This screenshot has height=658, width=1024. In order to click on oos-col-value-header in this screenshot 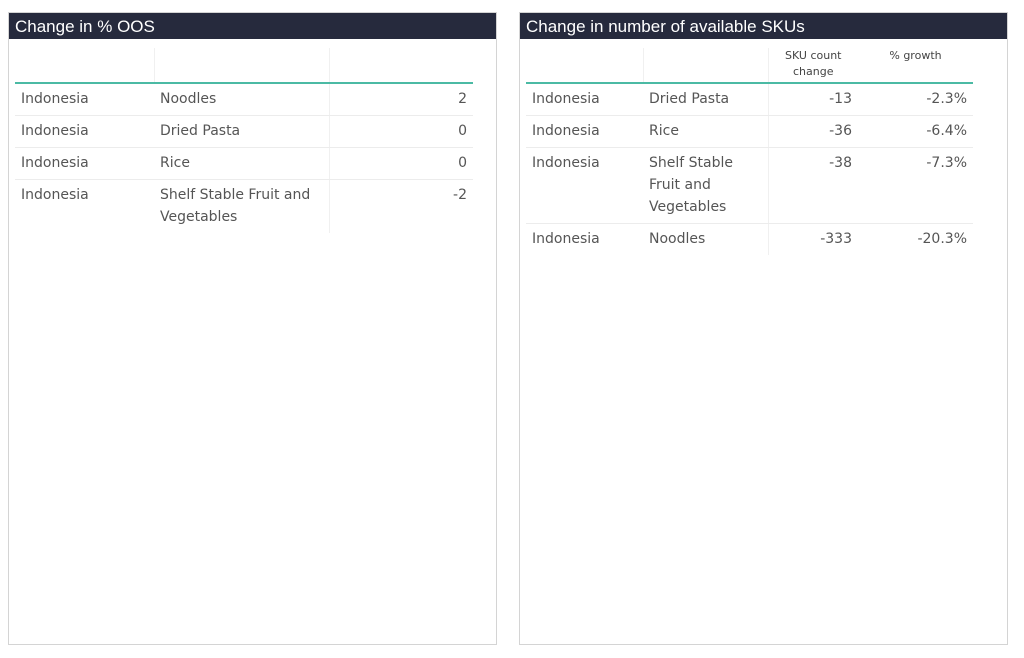, I will do `click(401, 66)`.